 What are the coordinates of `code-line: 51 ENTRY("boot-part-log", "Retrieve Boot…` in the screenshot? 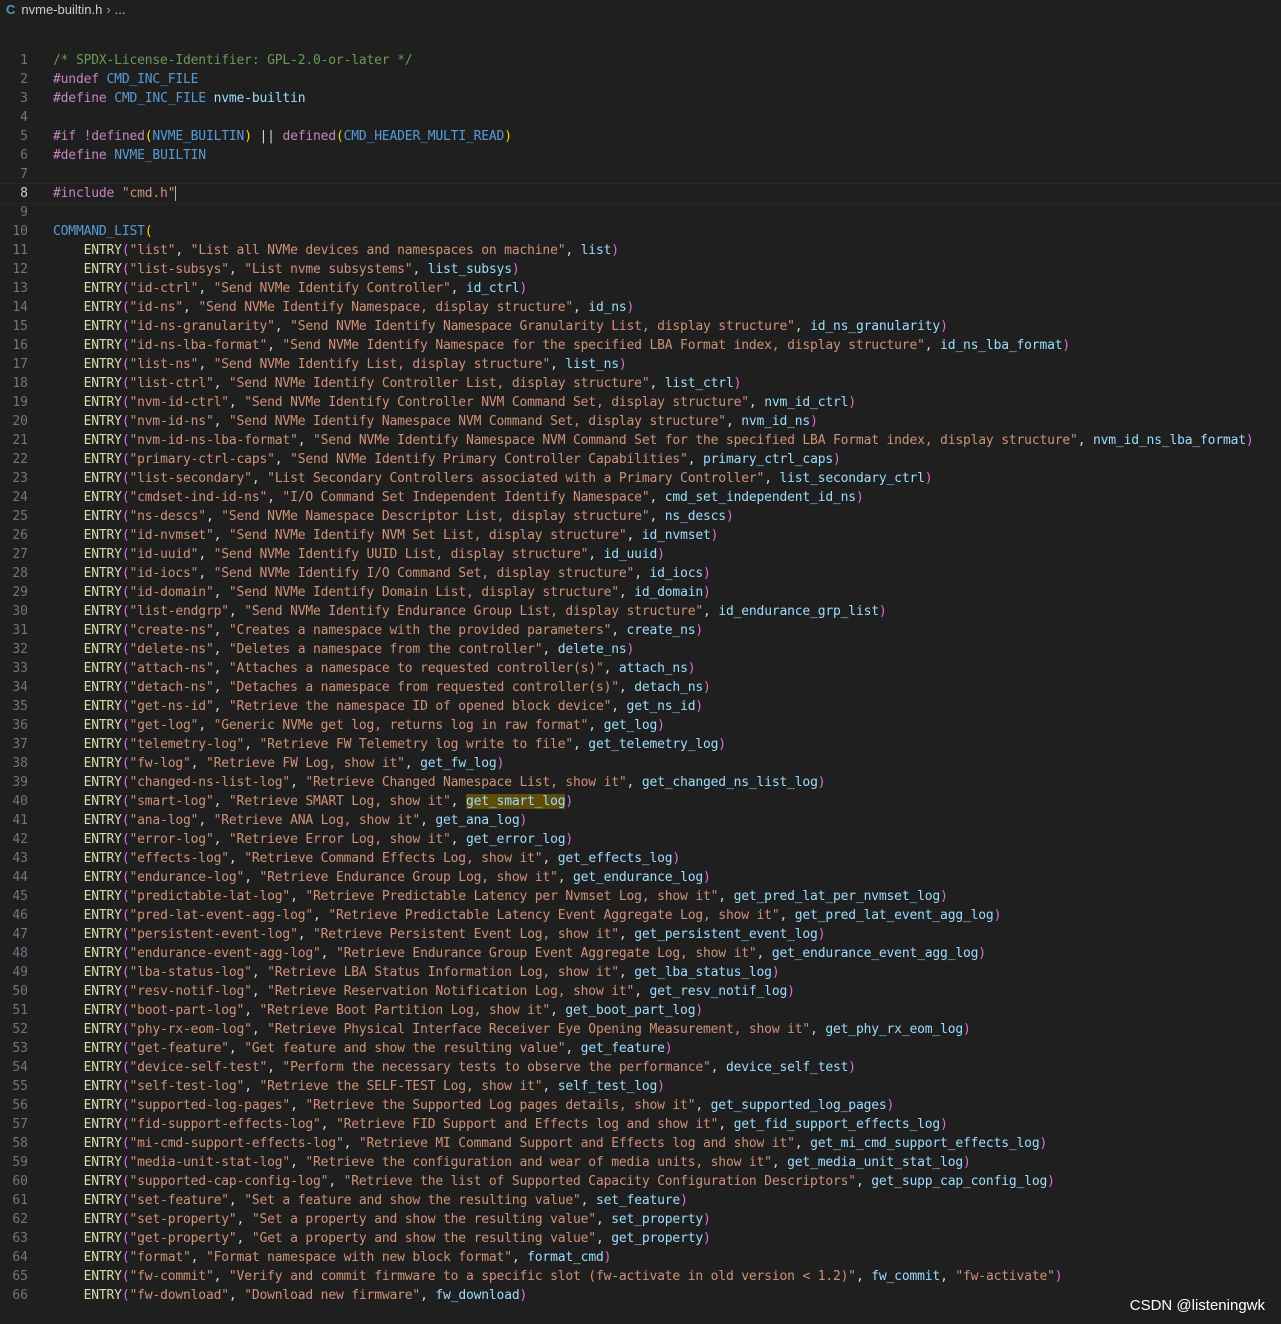 It's located at (640, 1010).